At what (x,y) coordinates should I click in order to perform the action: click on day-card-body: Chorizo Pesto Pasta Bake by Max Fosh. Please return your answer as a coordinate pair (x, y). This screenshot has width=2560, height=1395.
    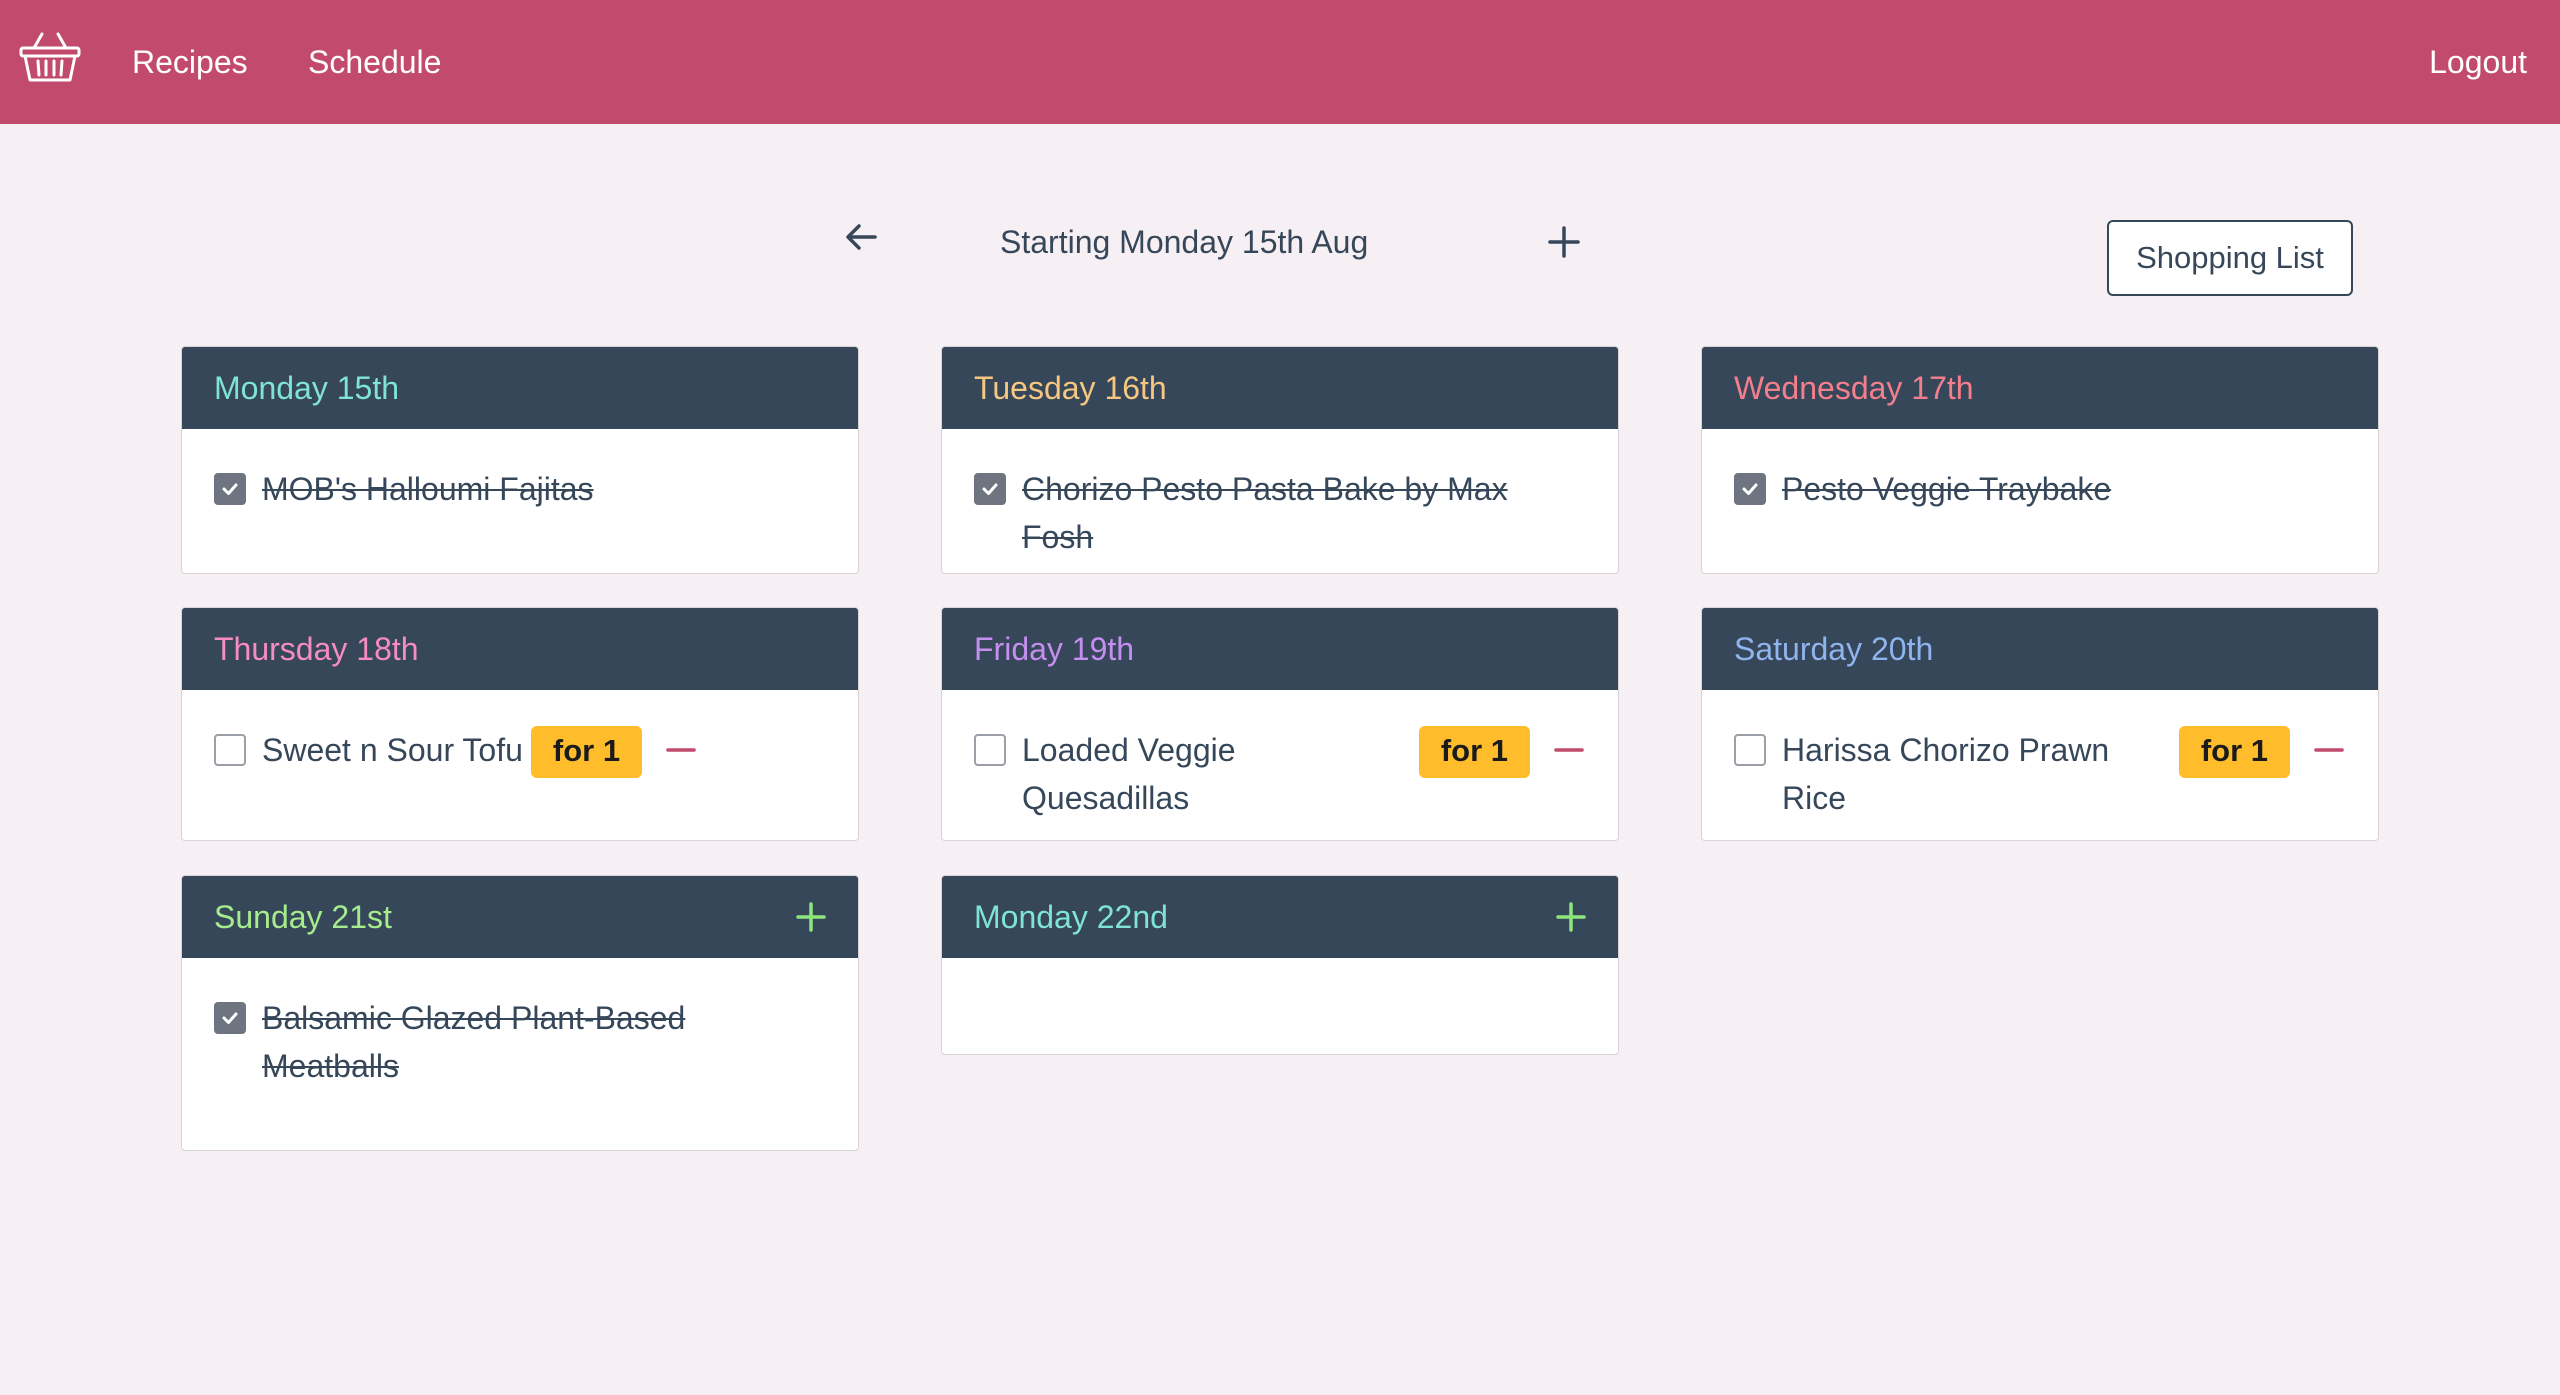
    Looking at the image, I should click on (1280, 495).